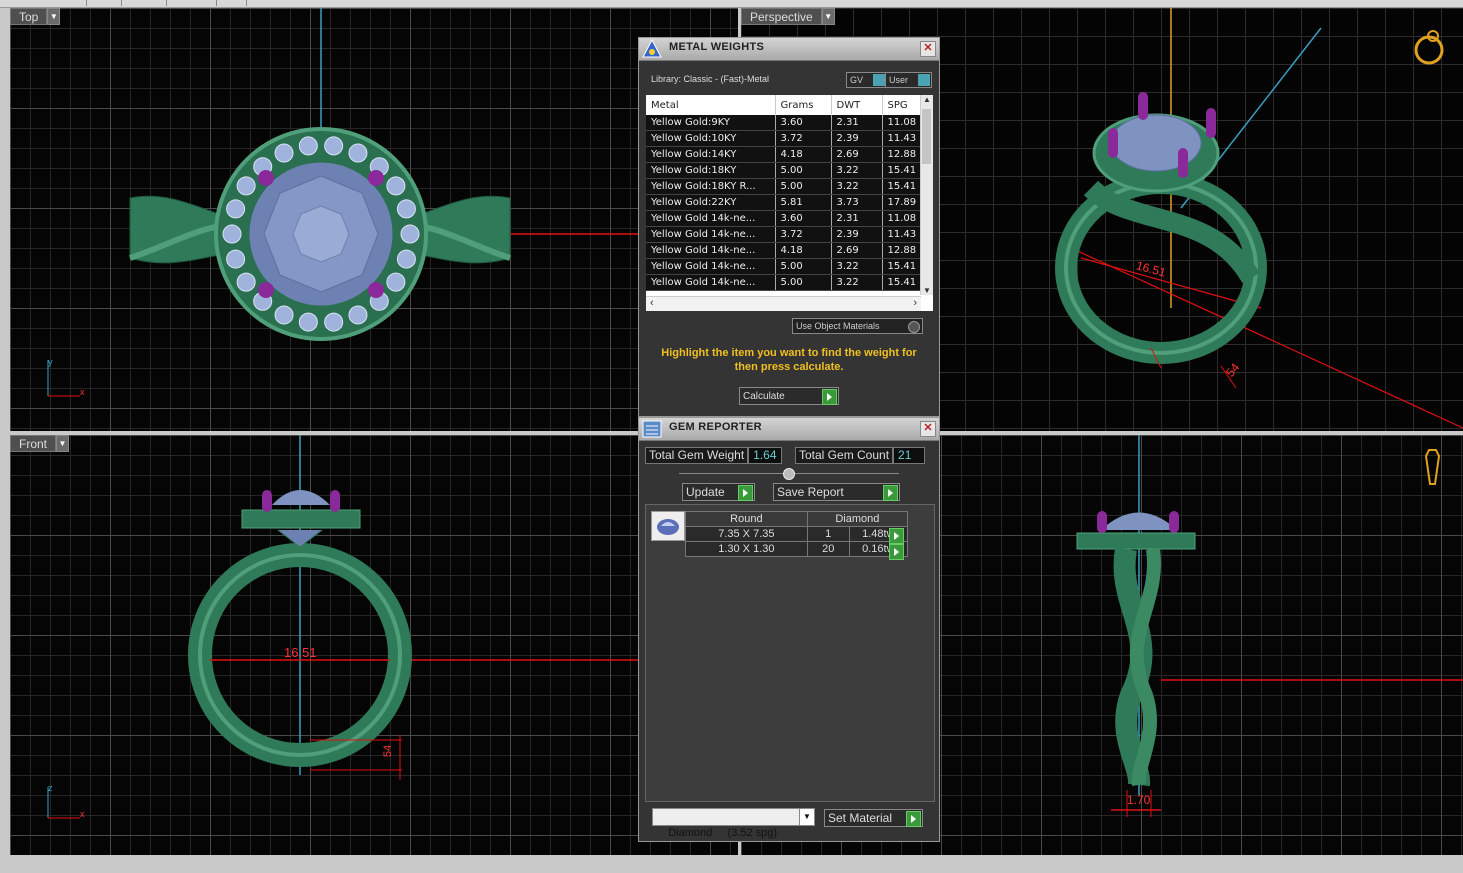  What do you see at coordinates (844, 455) in the screenshot?
I see `total-gem-count-label: Total Gem Count` at bounding box center [844, 455].